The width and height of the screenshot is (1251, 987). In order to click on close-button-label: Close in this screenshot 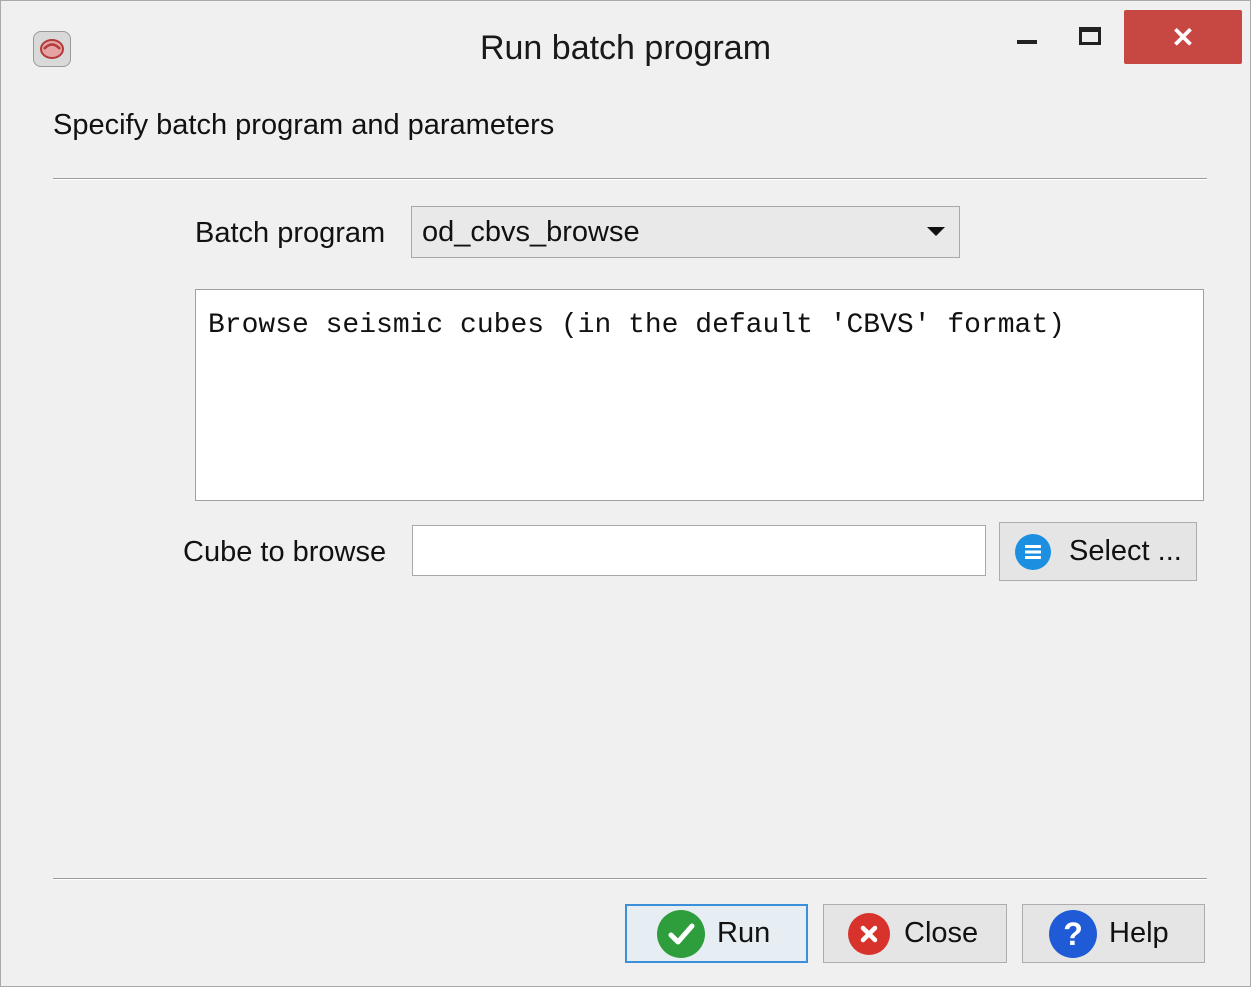, I will do `click(941, 933)`.